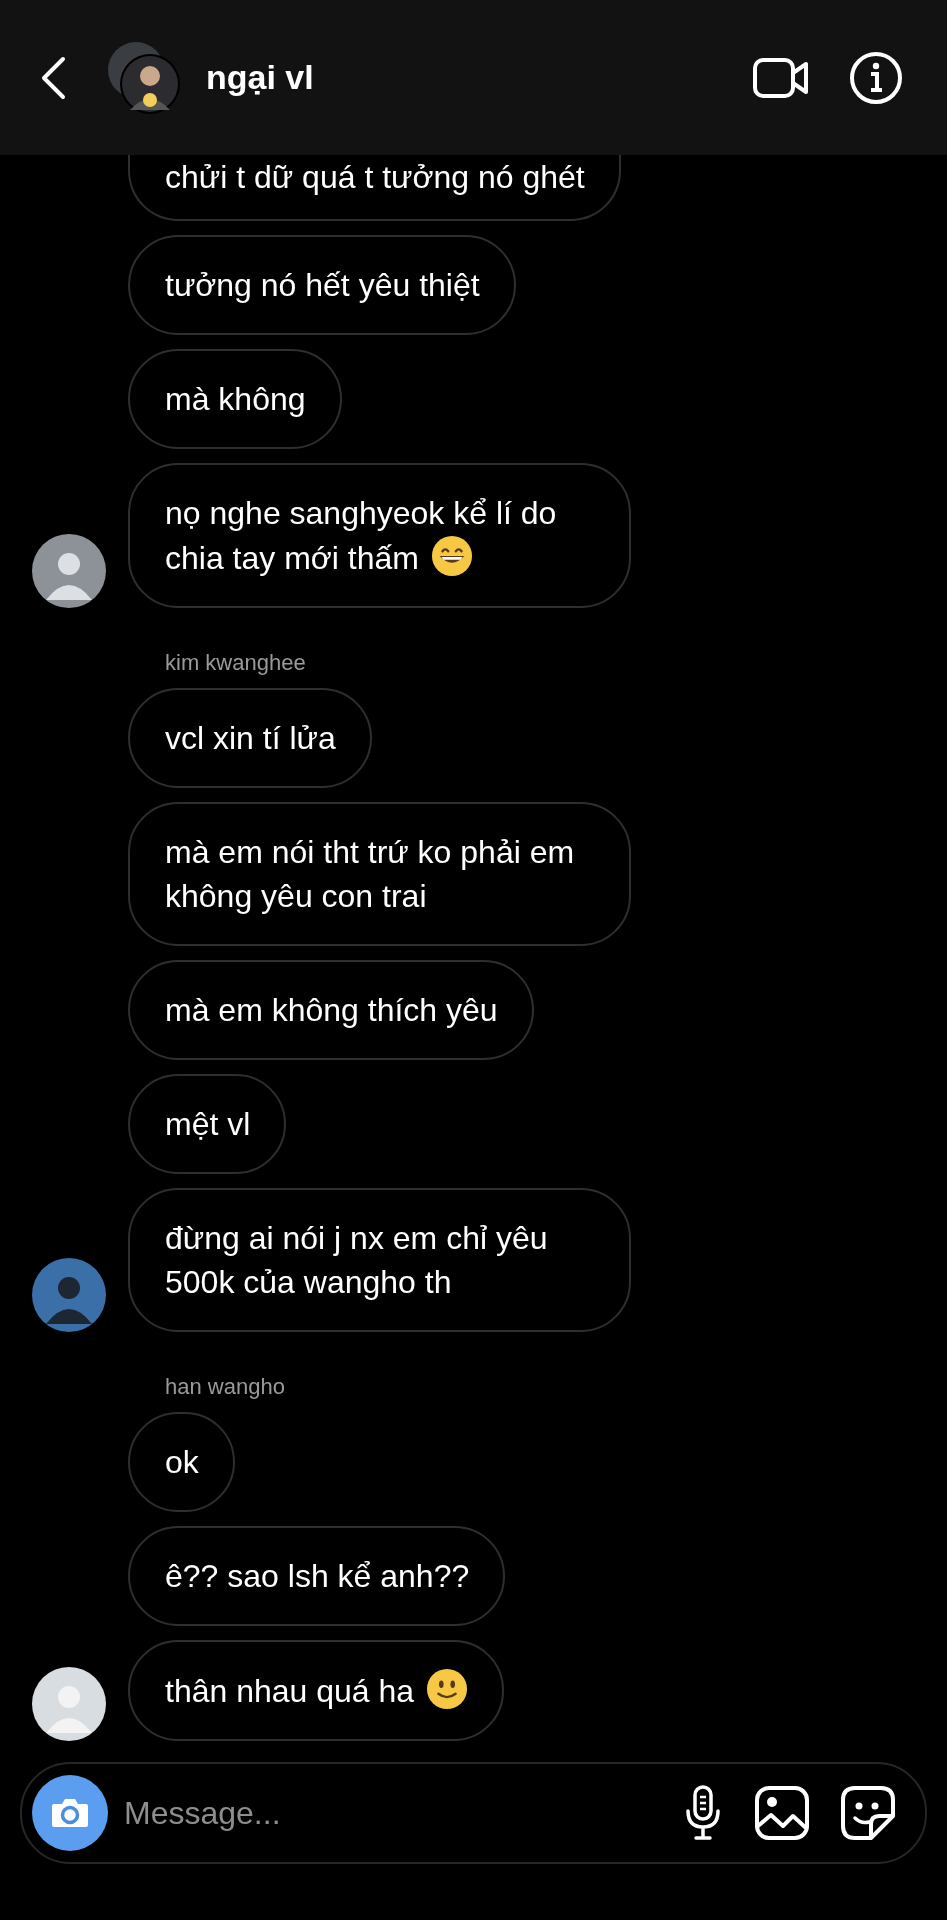 The image size is (947, 1920). I want to click on message-bubble: thân nhau quá ha, so click(316, 1690).